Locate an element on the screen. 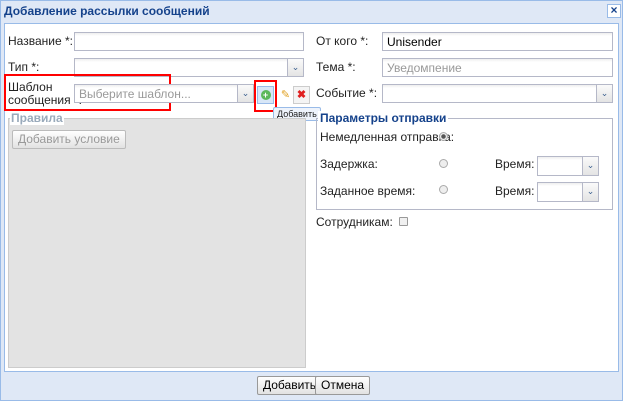 Image resolution: width=623 pixels, height=401 pixels. delete-x-icon: ✖ is located at coordinates (301, 95).